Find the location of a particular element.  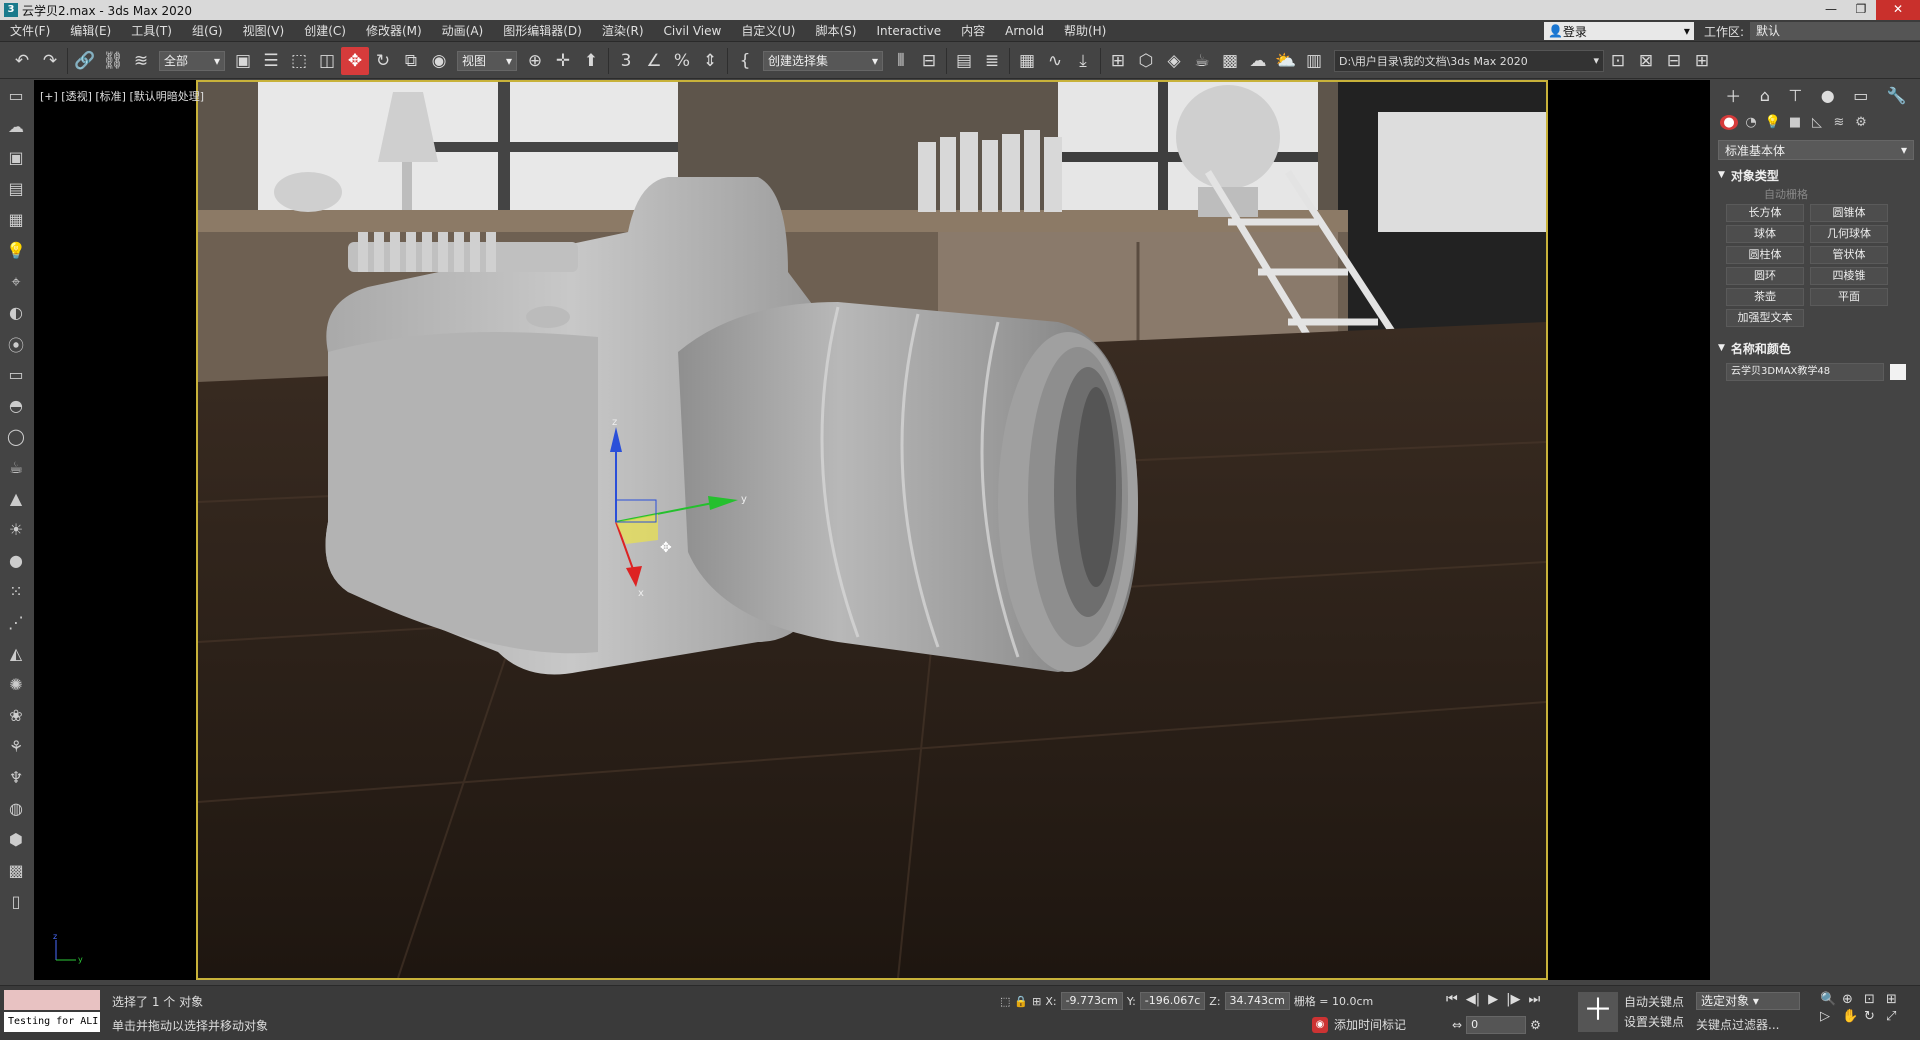

select-by-name-icon: ☰ is located at coordinates (271, 61).